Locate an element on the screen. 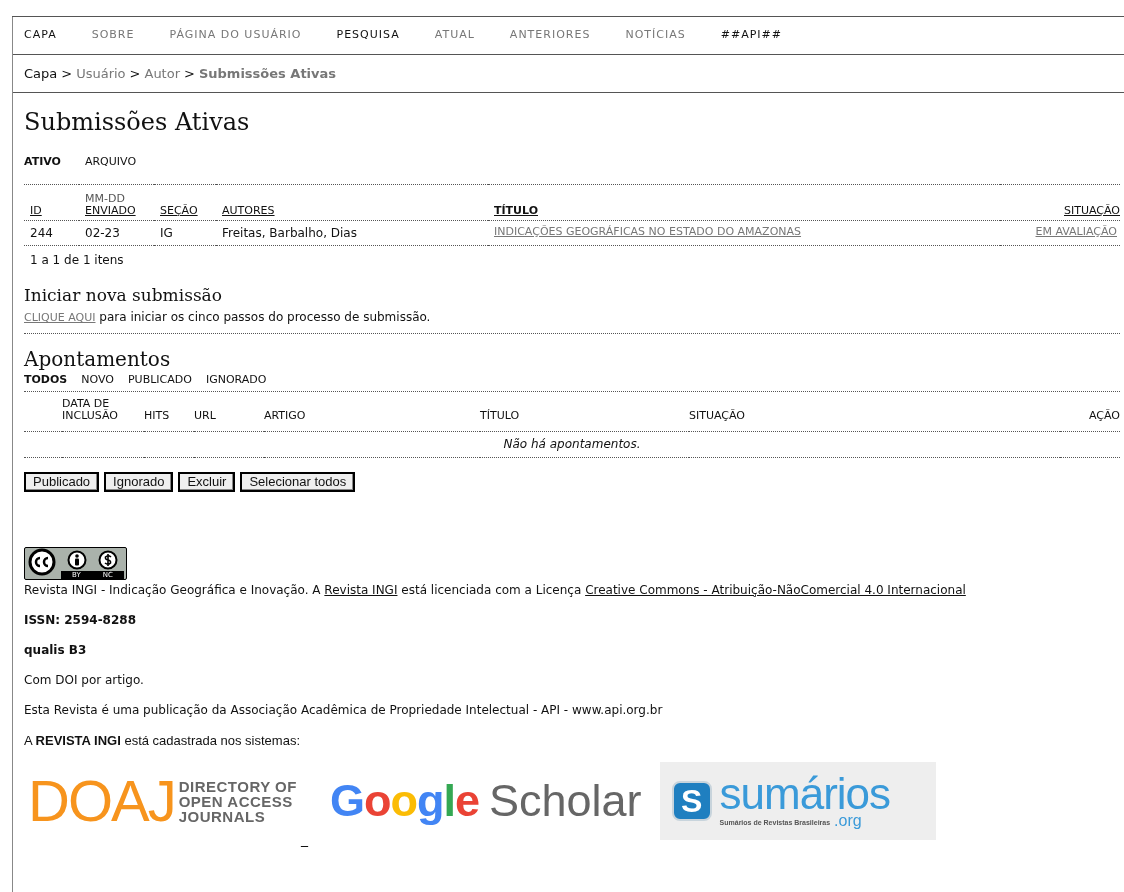 Image resolution: width=1124 pixels, height=892 pixels. doi-text: Com DOI por artigo. is located at coordinates (84, 680).